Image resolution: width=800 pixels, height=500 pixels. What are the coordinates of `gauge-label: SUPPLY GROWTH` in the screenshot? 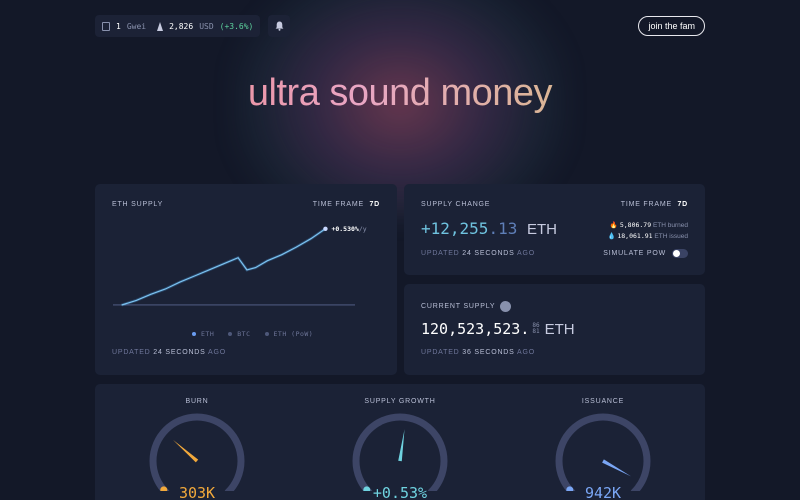 It's located at (400, 401).